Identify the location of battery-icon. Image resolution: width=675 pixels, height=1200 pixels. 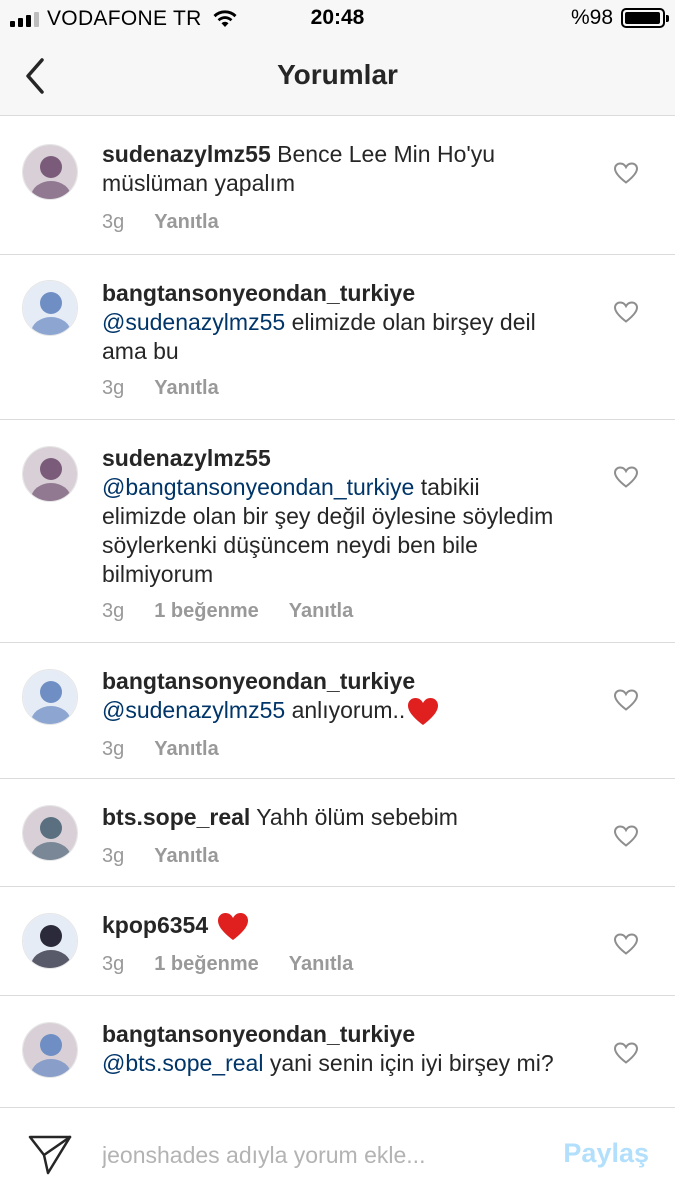
(645, 18).